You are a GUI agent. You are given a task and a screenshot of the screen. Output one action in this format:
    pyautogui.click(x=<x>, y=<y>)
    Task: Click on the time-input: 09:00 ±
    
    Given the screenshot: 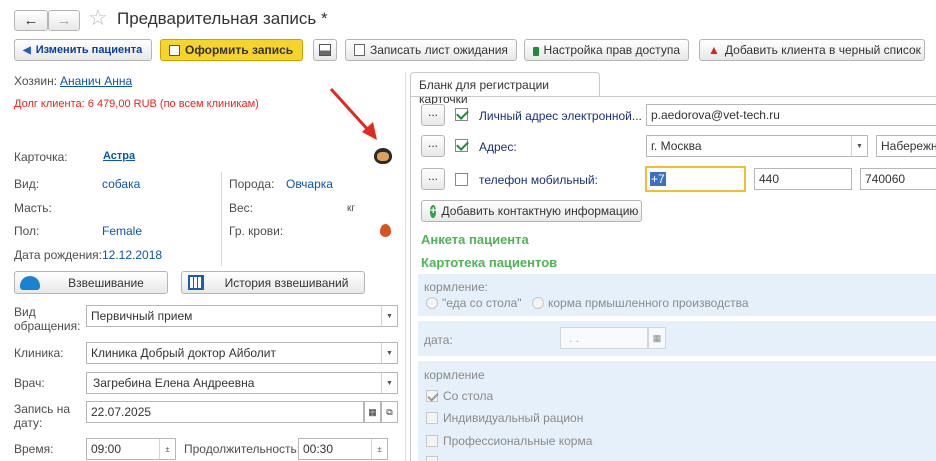 What is the action you would take?
    pyautogui.click(x=131, y=449)
    